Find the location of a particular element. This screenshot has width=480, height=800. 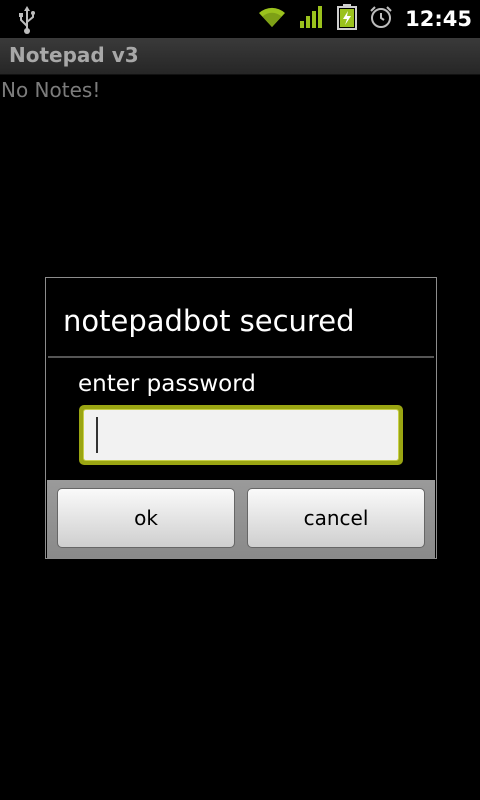

ok-button: ok is located at coordinates (146, 518).